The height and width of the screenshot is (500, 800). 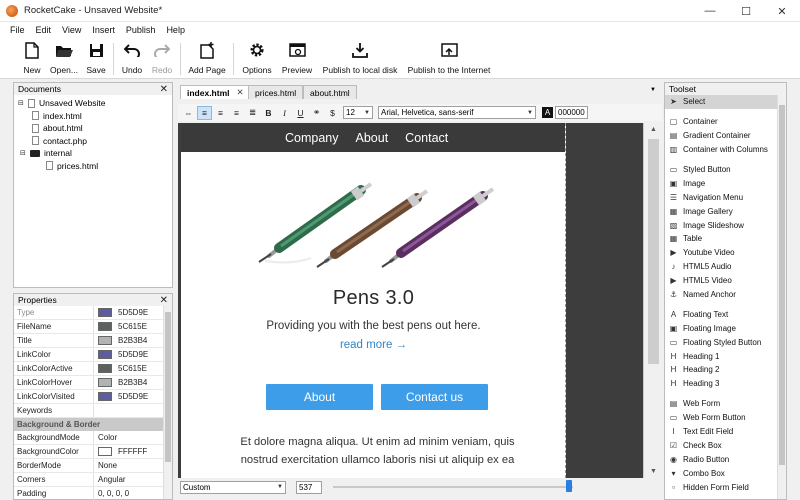 I want to click on tool-item: ▣ Floating Image, so click(x=725, y=328).